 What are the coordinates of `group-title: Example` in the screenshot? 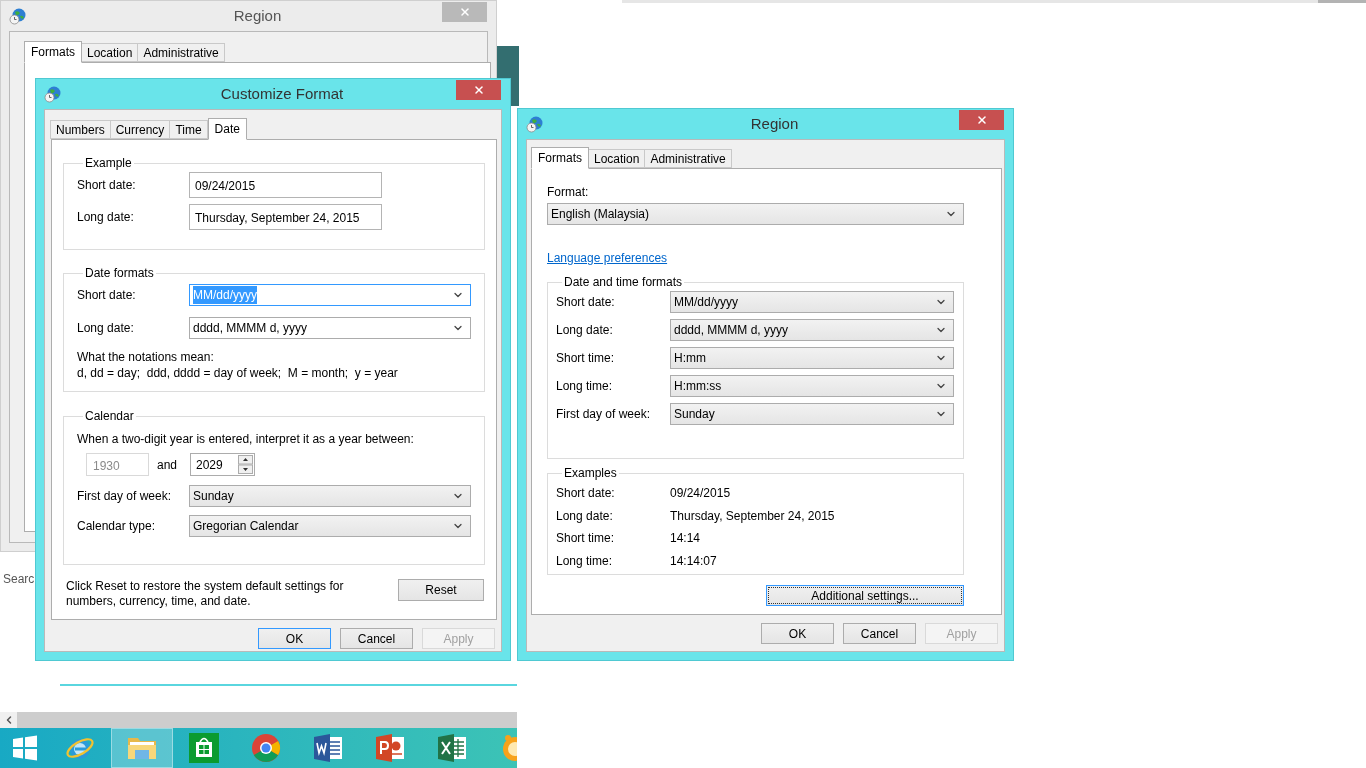 It's located at (108, 163).